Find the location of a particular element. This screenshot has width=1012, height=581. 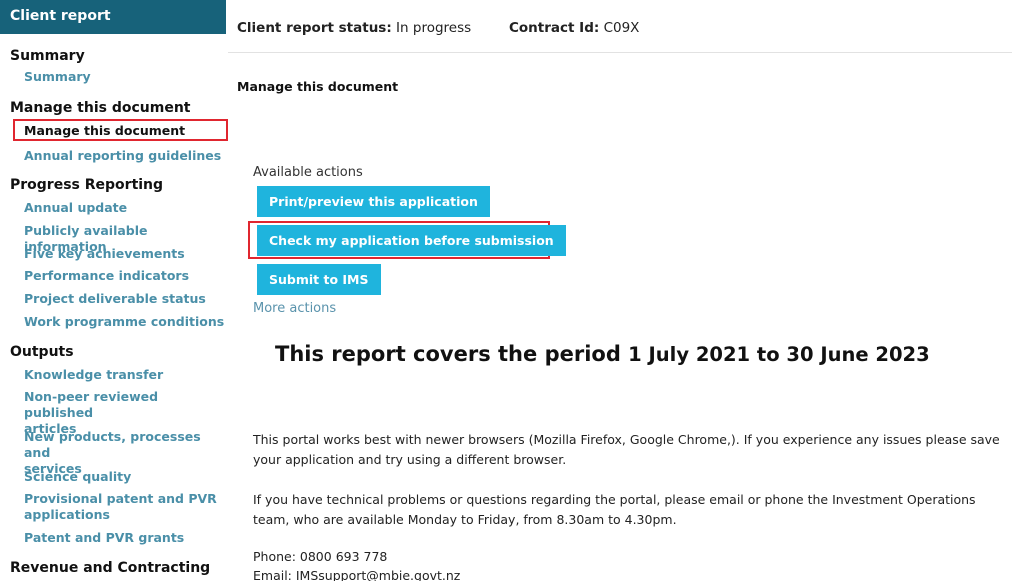

contract-value: C09X is located at coordinates (621, 28).